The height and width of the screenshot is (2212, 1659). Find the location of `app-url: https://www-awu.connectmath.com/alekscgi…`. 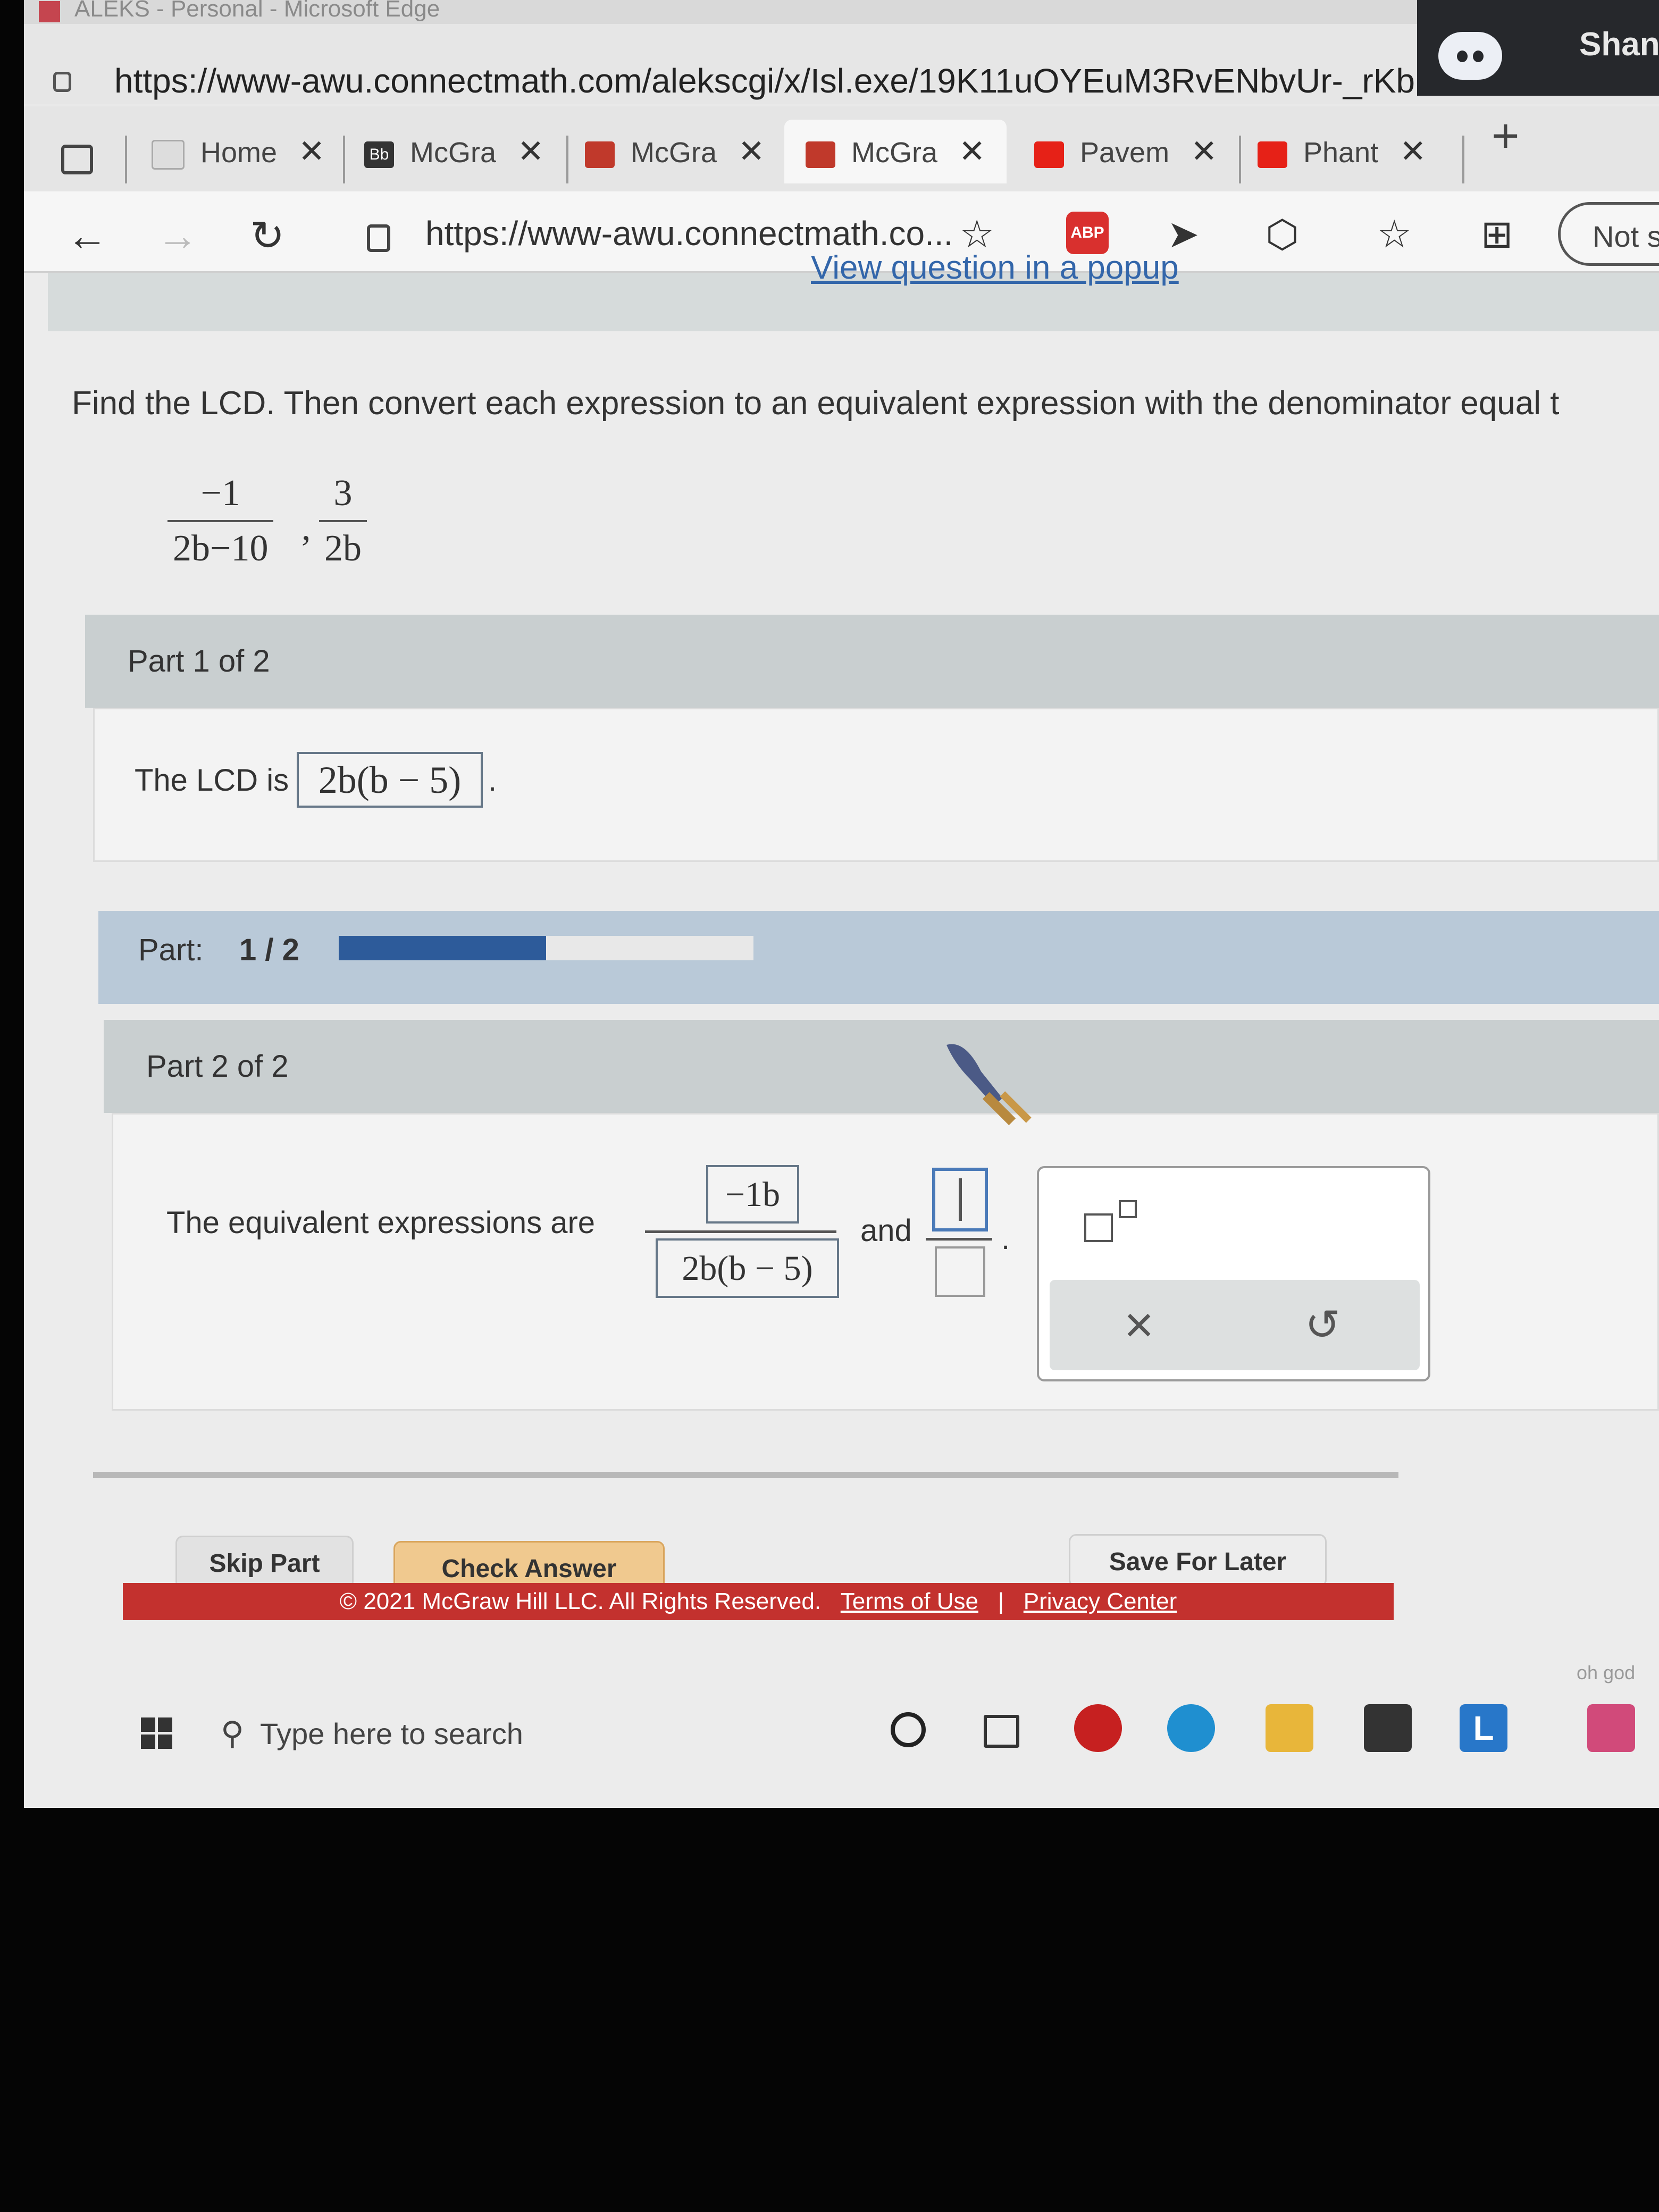

app-url: https://www-awu.connectmath.com/alekscgi… is located at coordinates (810, 80).